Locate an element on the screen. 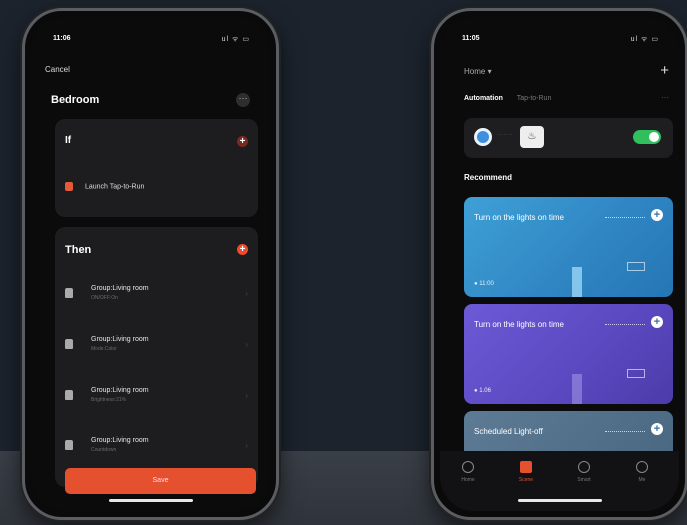 Image resolution: width=687 pixels, height=525 pixels. action-subtitle: Mode:Color is located at coordinates (104, 349).